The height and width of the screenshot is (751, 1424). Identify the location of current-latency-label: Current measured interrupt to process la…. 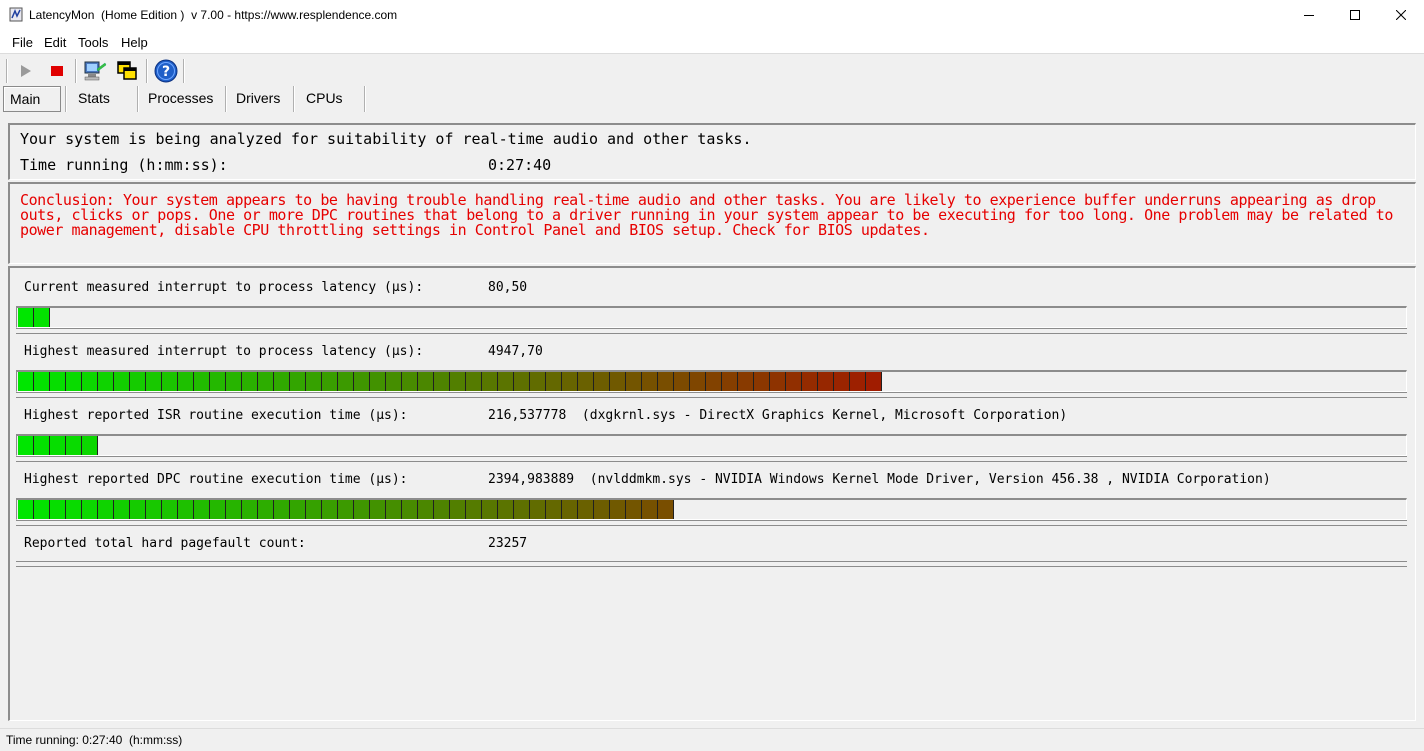
(224, 287).